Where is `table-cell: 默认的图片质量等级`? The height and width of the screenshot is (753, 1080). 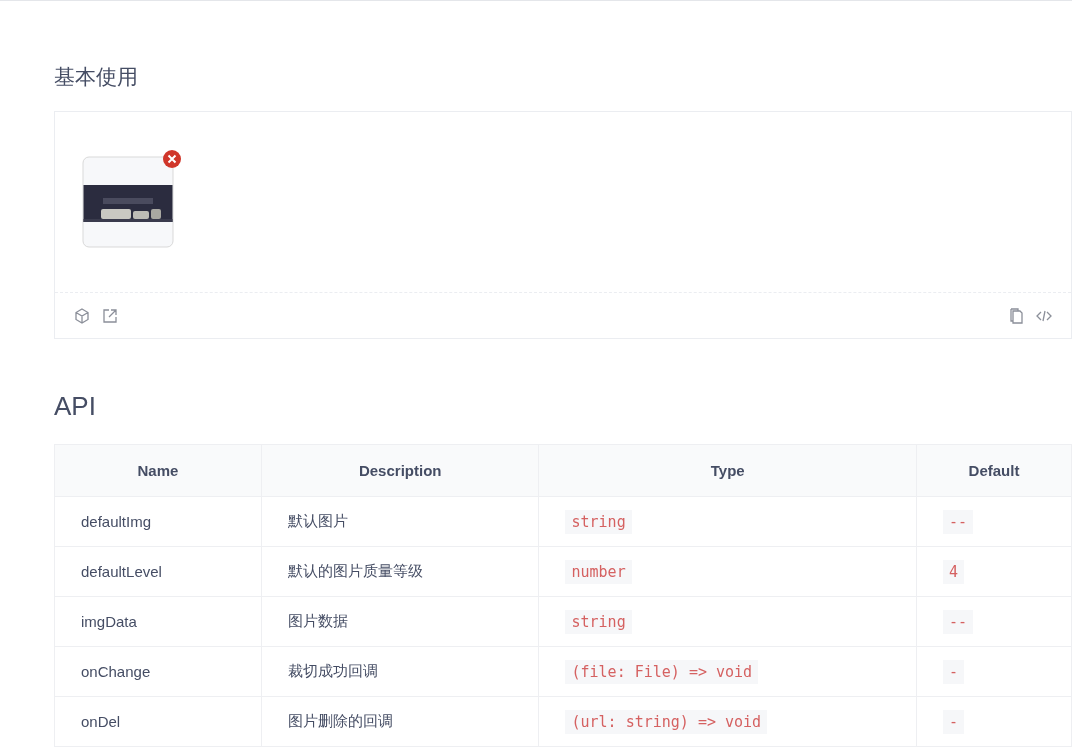 table-cell: 默认的图片质量等级 is located at coordinates (400, 571).